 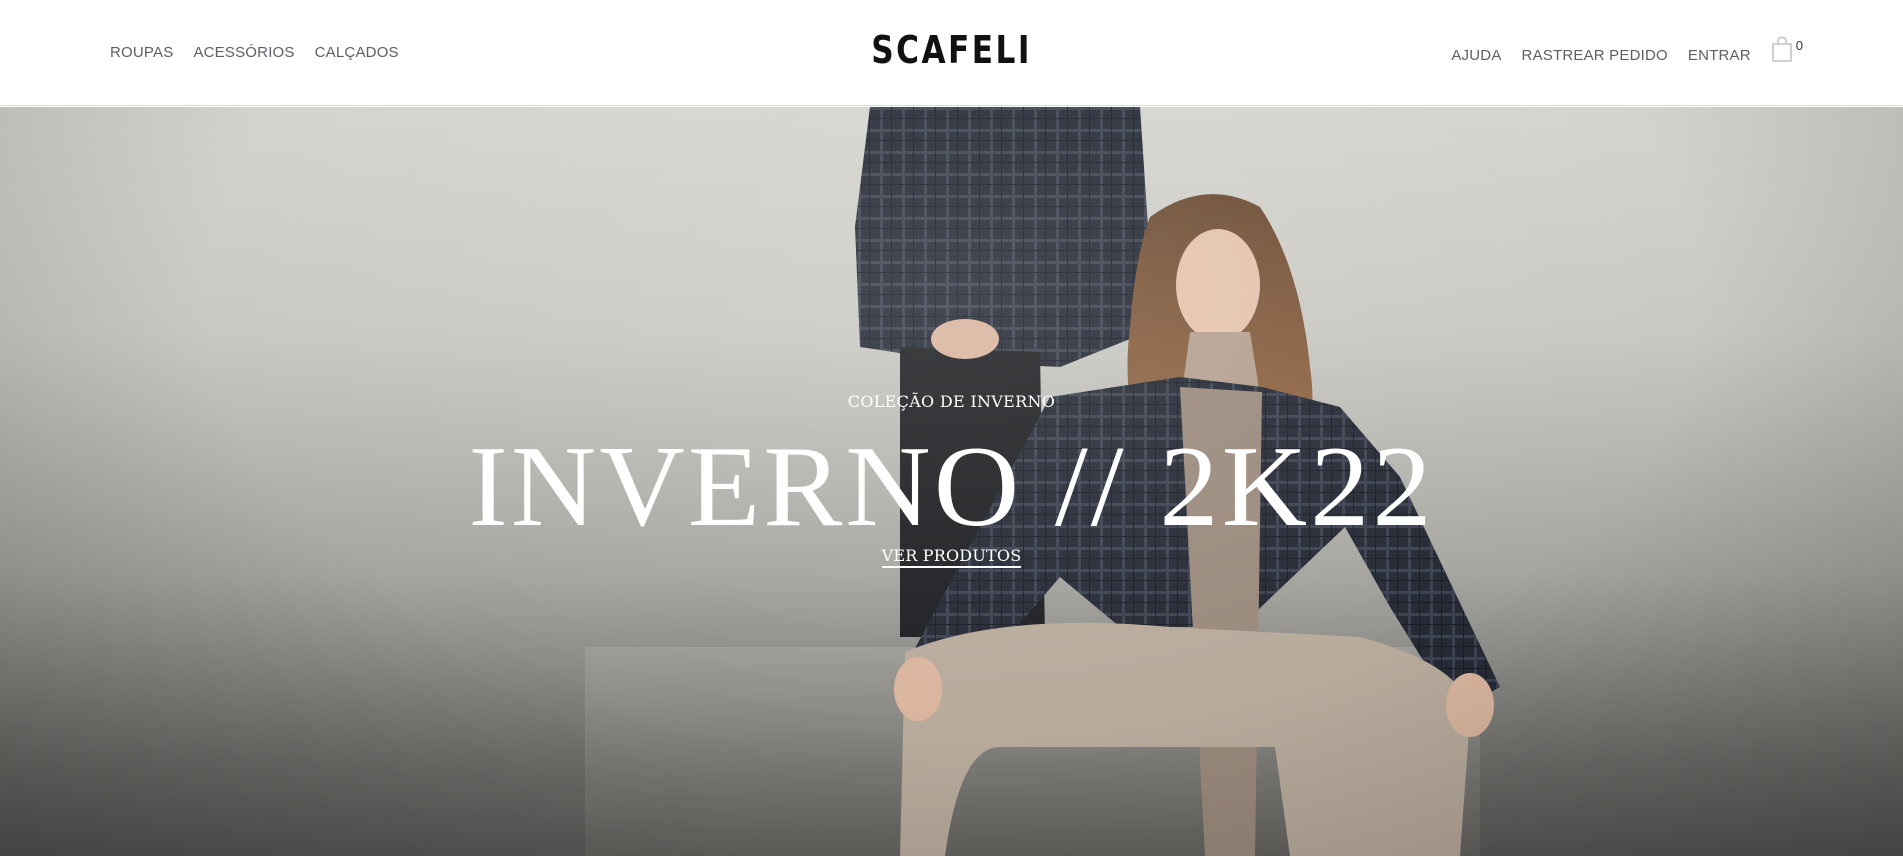 I want to click on nav-entrar-link: ENTRAR, so click(x=1719, y=55).